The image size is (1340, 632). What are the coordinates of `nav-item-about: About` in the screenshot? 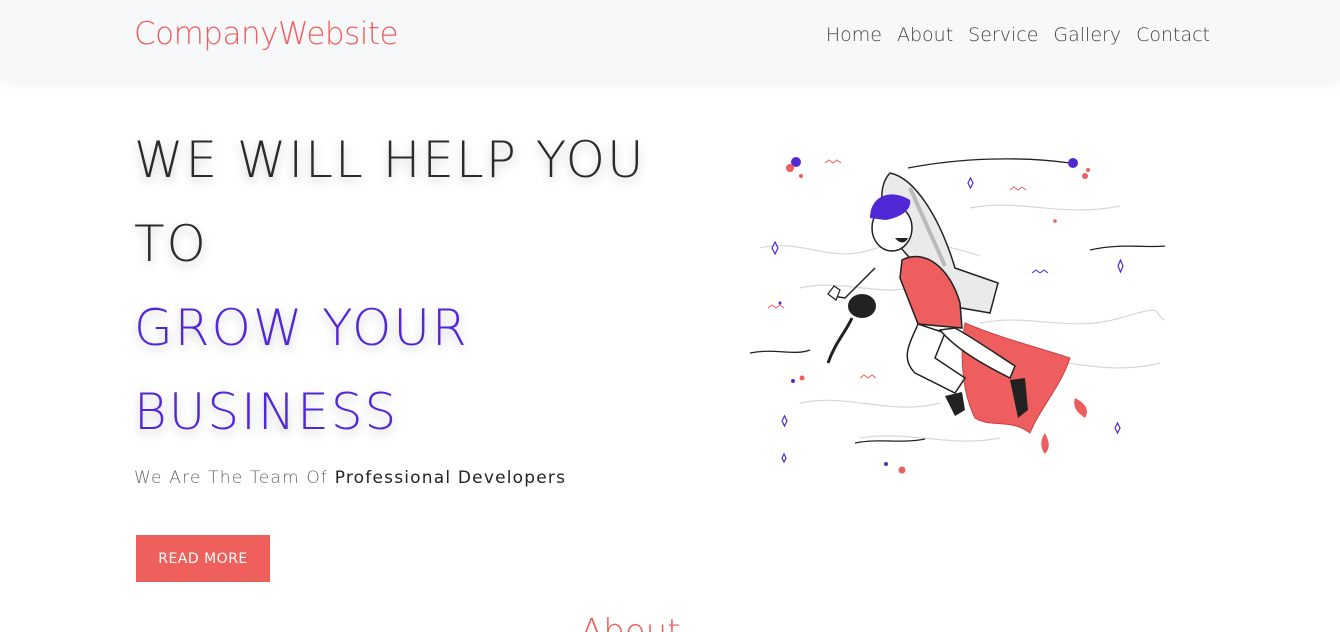 It's located at (925, 35).